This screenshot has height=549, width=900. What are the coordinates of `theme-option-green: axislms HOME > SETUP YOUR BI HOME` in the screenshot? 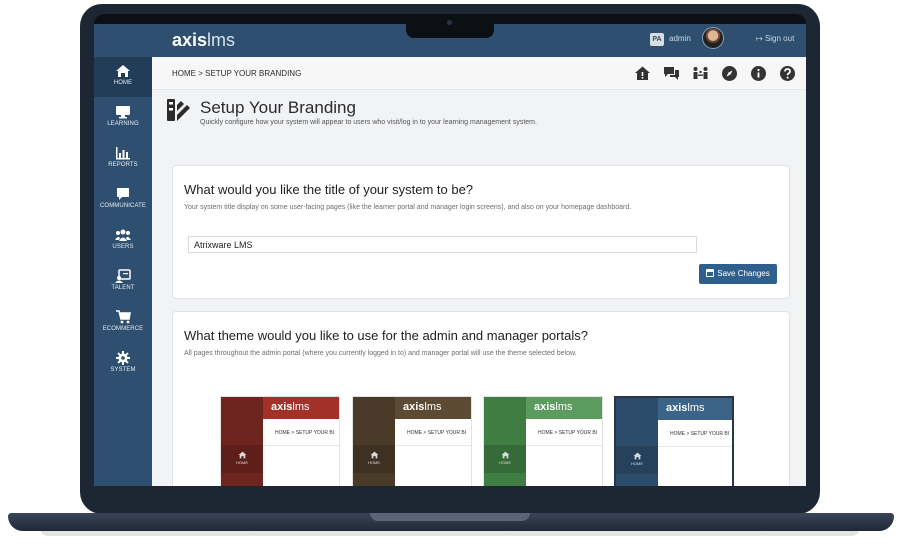 It's located at (543, 441).